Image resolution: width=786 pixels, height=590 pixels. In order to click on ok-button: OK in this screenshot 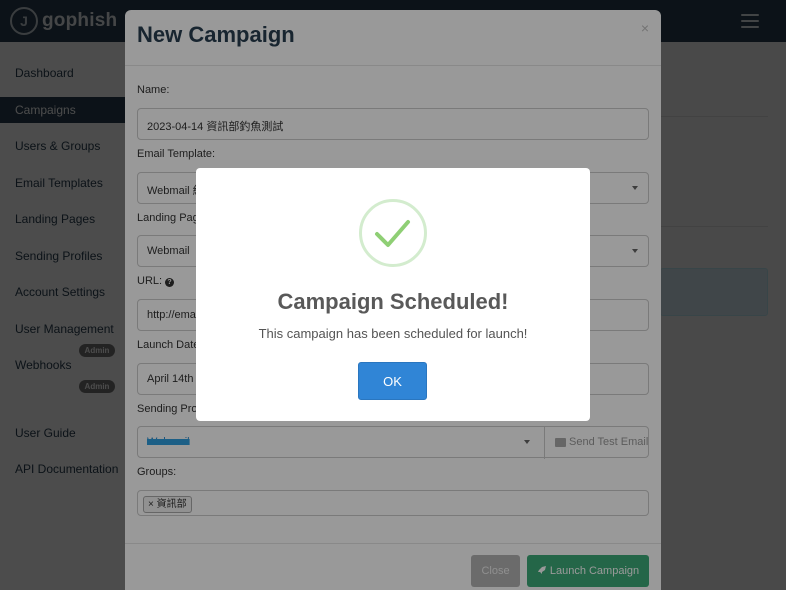, I will do `click(392, 381)`.